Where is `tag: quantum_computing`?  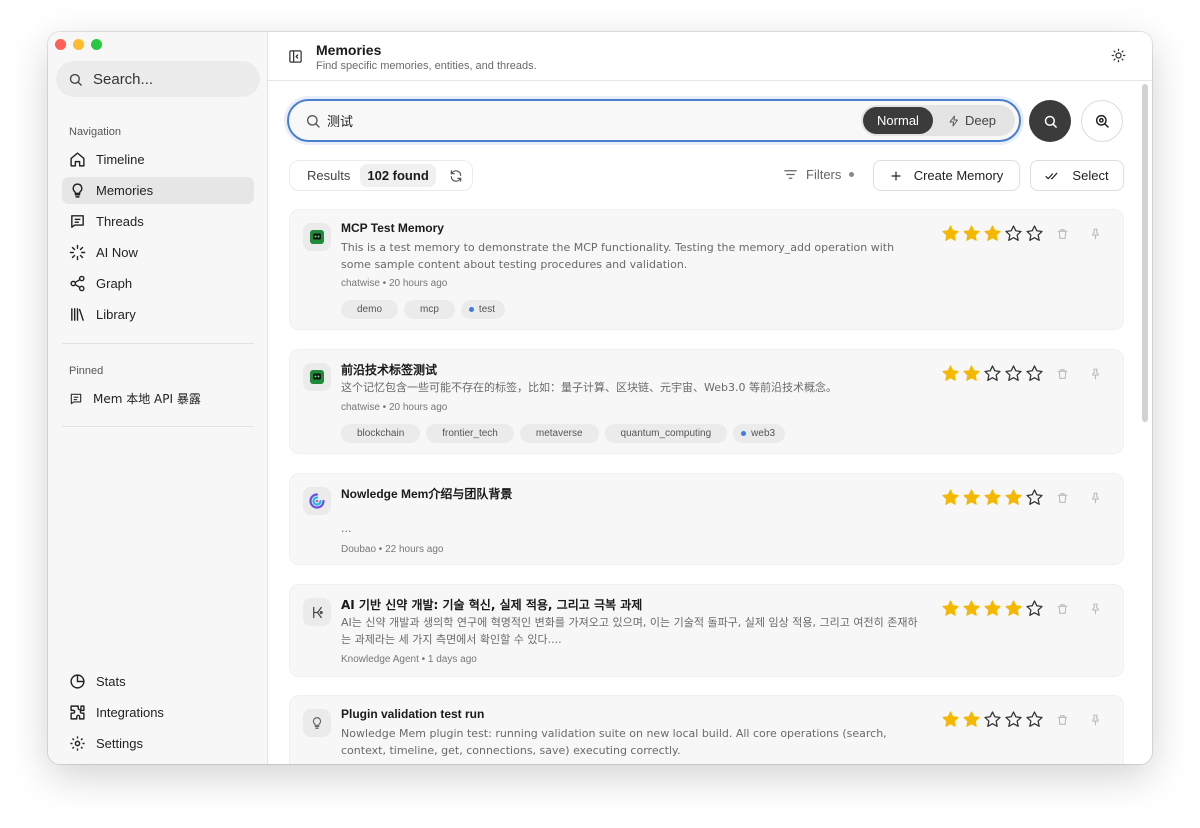 tag: quantum_computing is located at coordinates (666, 433).